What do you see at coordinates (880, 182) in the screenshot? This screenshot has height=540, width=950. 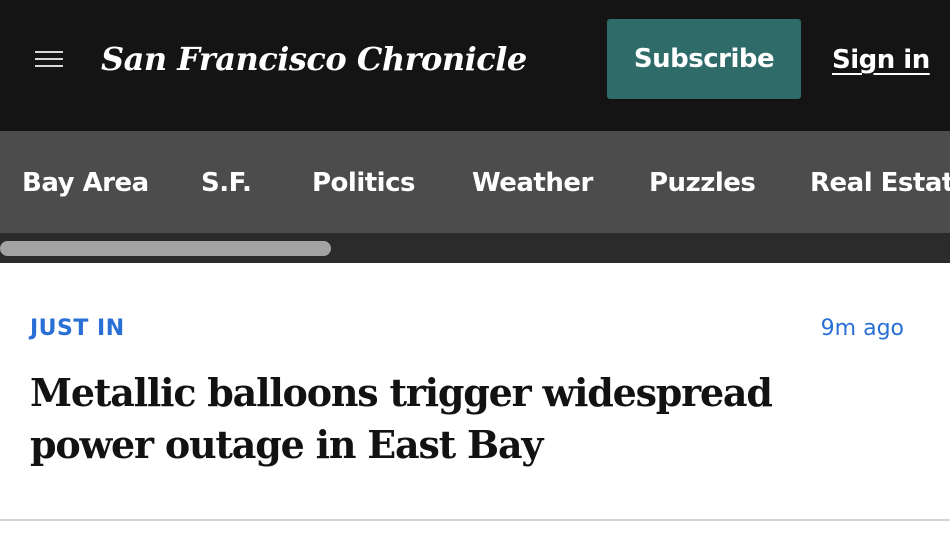 I see `nav-item-real-estate: Real Estate` at bounding box center [880, 182].